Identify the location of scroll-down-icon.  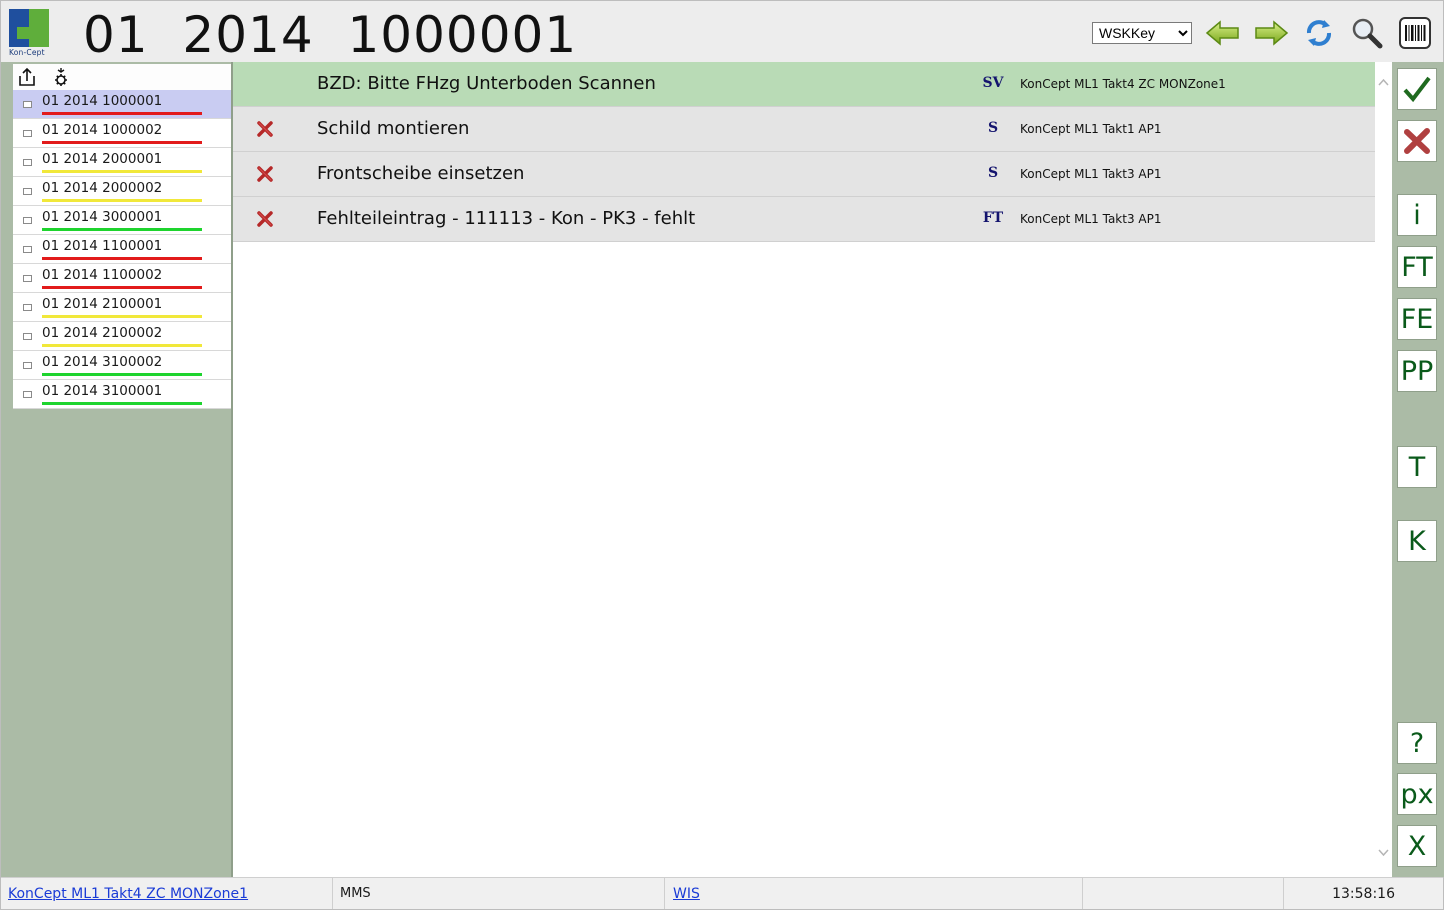
(1383, 852).